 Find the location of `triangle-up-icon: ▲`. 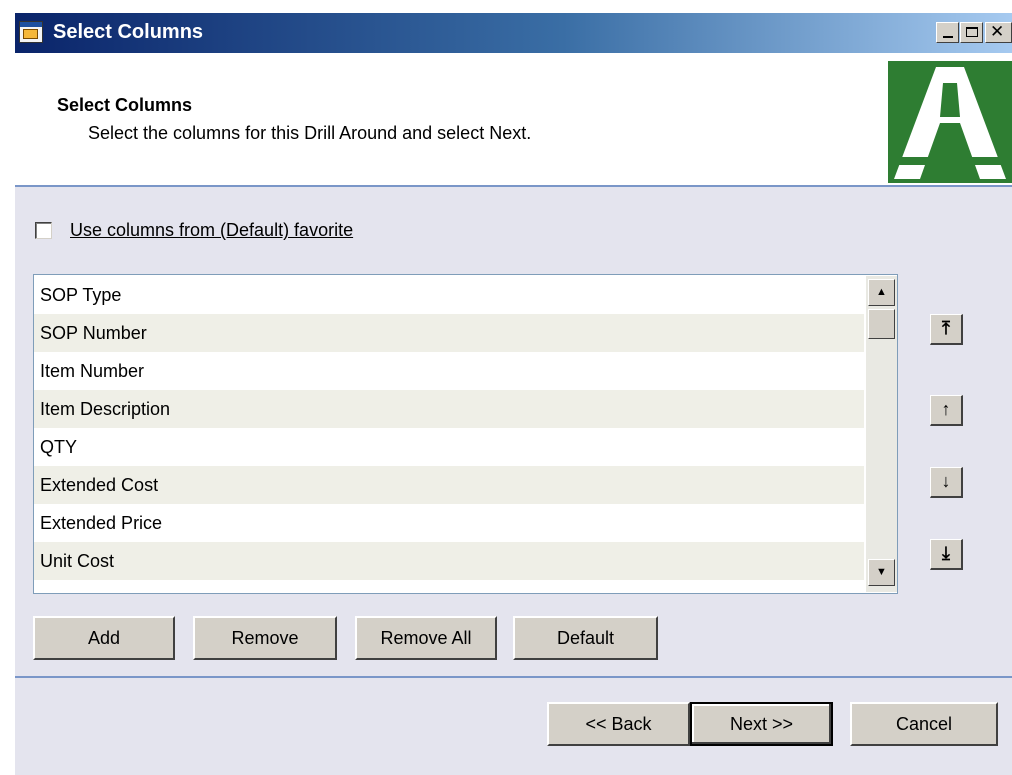

triangle-up-icon: ▲ is located at coordinates (881, 292).